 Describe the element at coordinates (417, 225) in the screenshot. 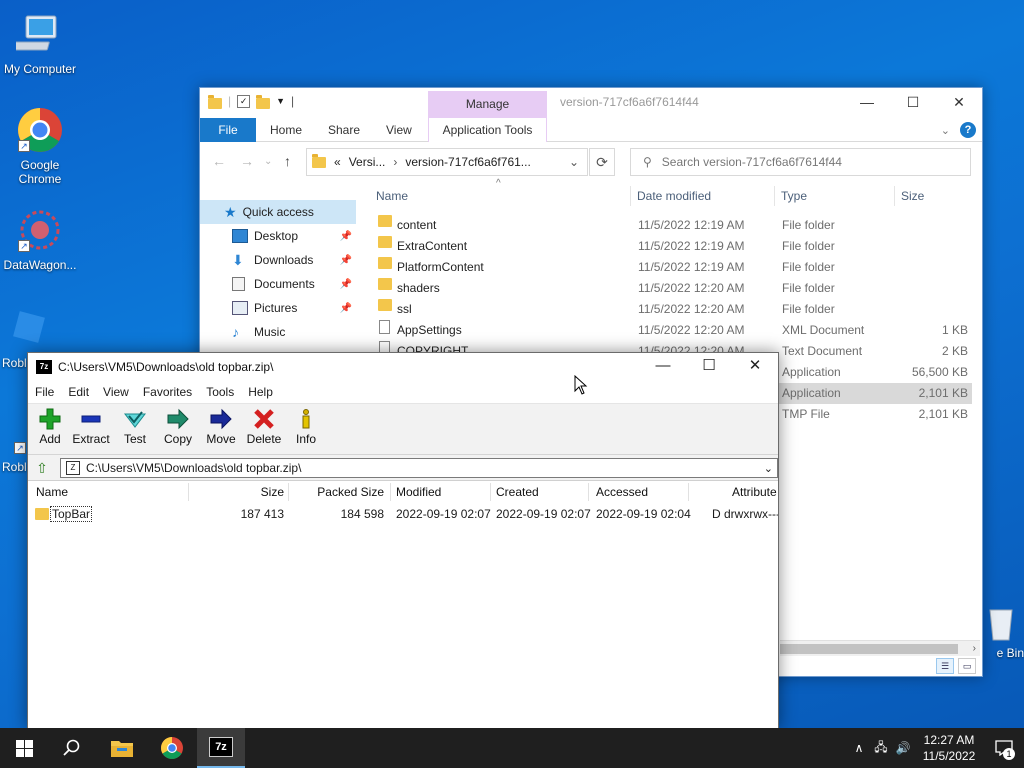

I see `file-row-name: content` at that location.